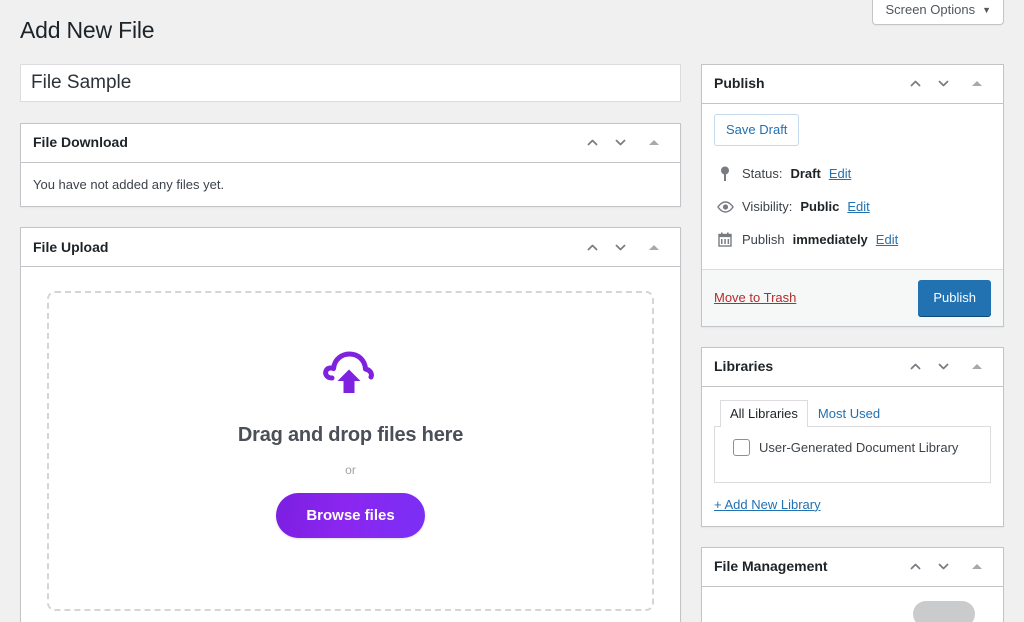 This screenshot has height=622, width=1024. What do you see at coordinates (350, 143) in the screenshot?
I see `metabox-header: File Download` at bounding box center [350, 143].